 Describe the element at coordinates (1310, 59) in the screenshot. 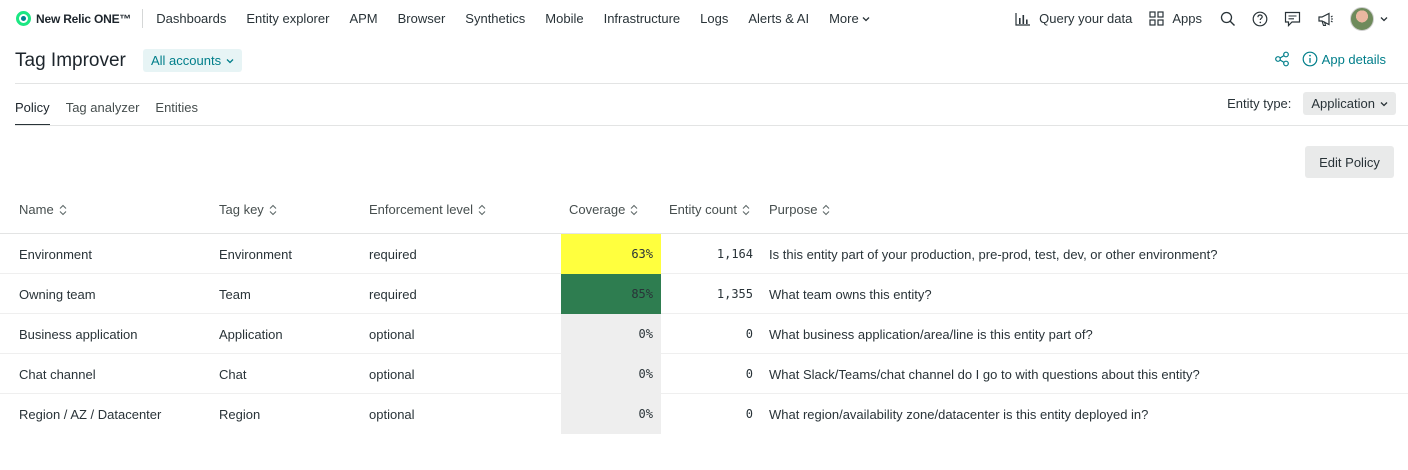

I see `info-icon` at that location.